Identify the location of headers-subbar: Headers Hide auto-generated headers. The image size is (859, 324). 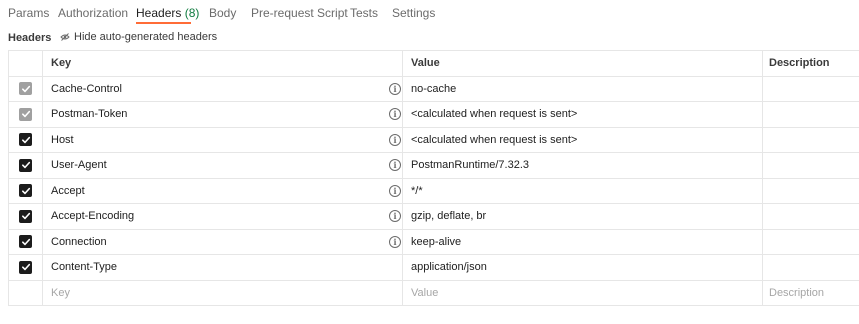
(429, 38).